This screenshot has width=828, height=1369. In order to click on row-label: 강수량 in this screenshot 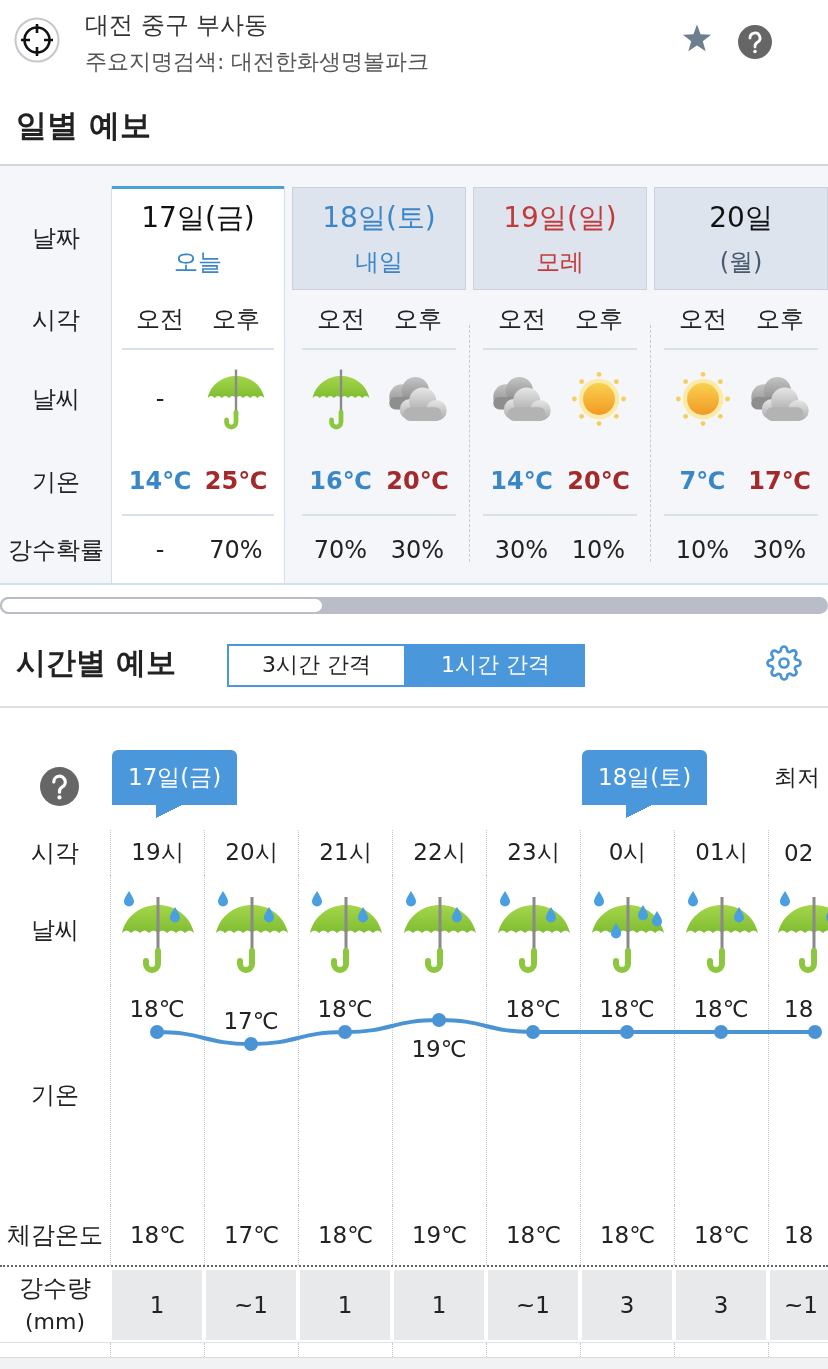, I will do `click(55, 1288)`.